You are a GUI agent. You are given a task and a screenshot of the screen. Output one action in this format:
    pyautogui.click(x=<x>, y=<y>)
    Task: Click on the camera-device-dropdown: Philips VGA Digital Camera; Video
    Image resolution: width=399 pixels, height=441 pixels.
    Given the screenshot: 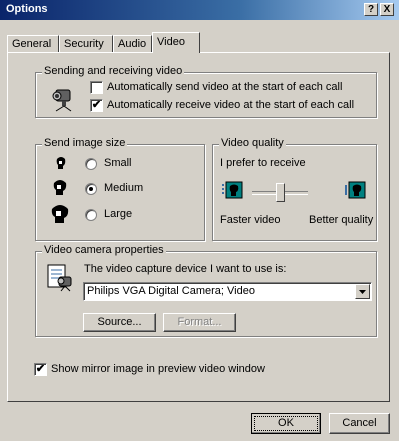 What is the action you would take?
    pyautogui.click(x=227, y=291)
    